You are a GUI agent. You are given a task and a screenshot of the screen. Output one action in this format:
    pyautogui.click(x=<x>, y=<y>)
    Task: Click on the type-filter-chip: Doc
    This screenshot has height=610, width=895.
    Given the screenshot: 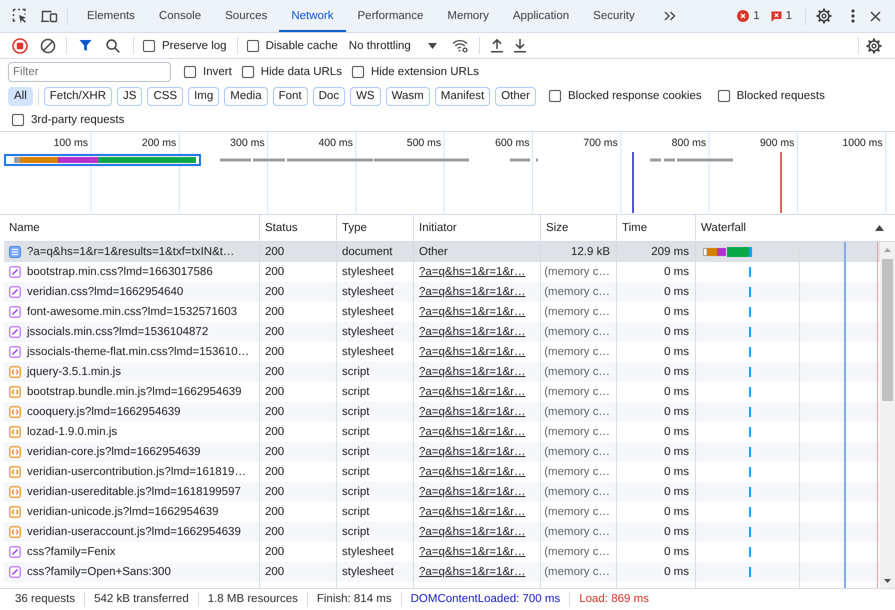 What is the action you would take?
    pyautogui.click(x=329, y=96)
    